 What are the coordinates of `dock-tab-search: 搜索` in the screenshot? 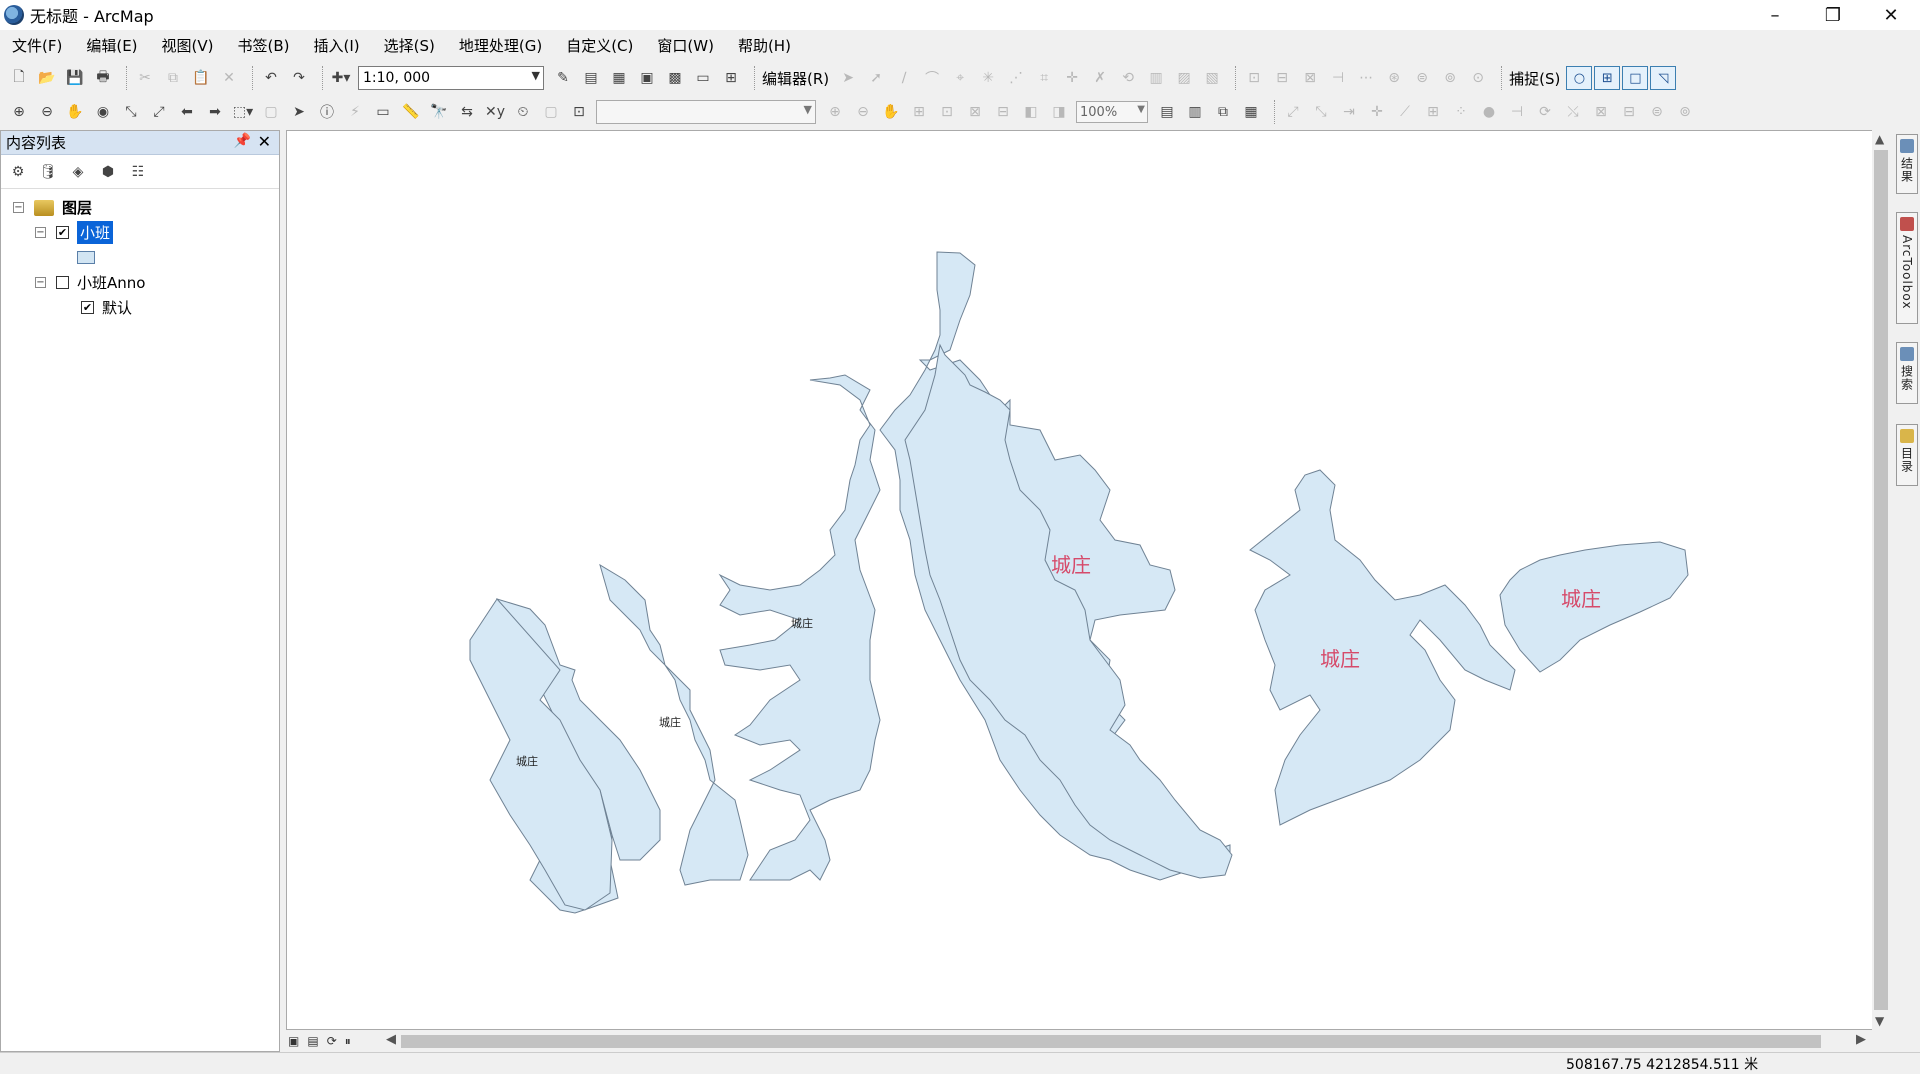 It's located at (1907, 373).